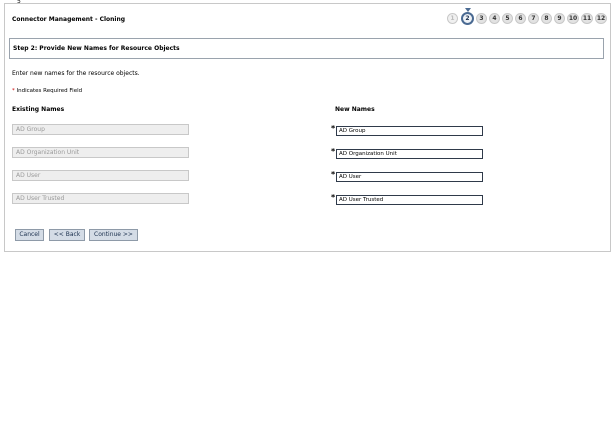  I want to click on new-name-input: AD Organization Unit, so click(409, 154).